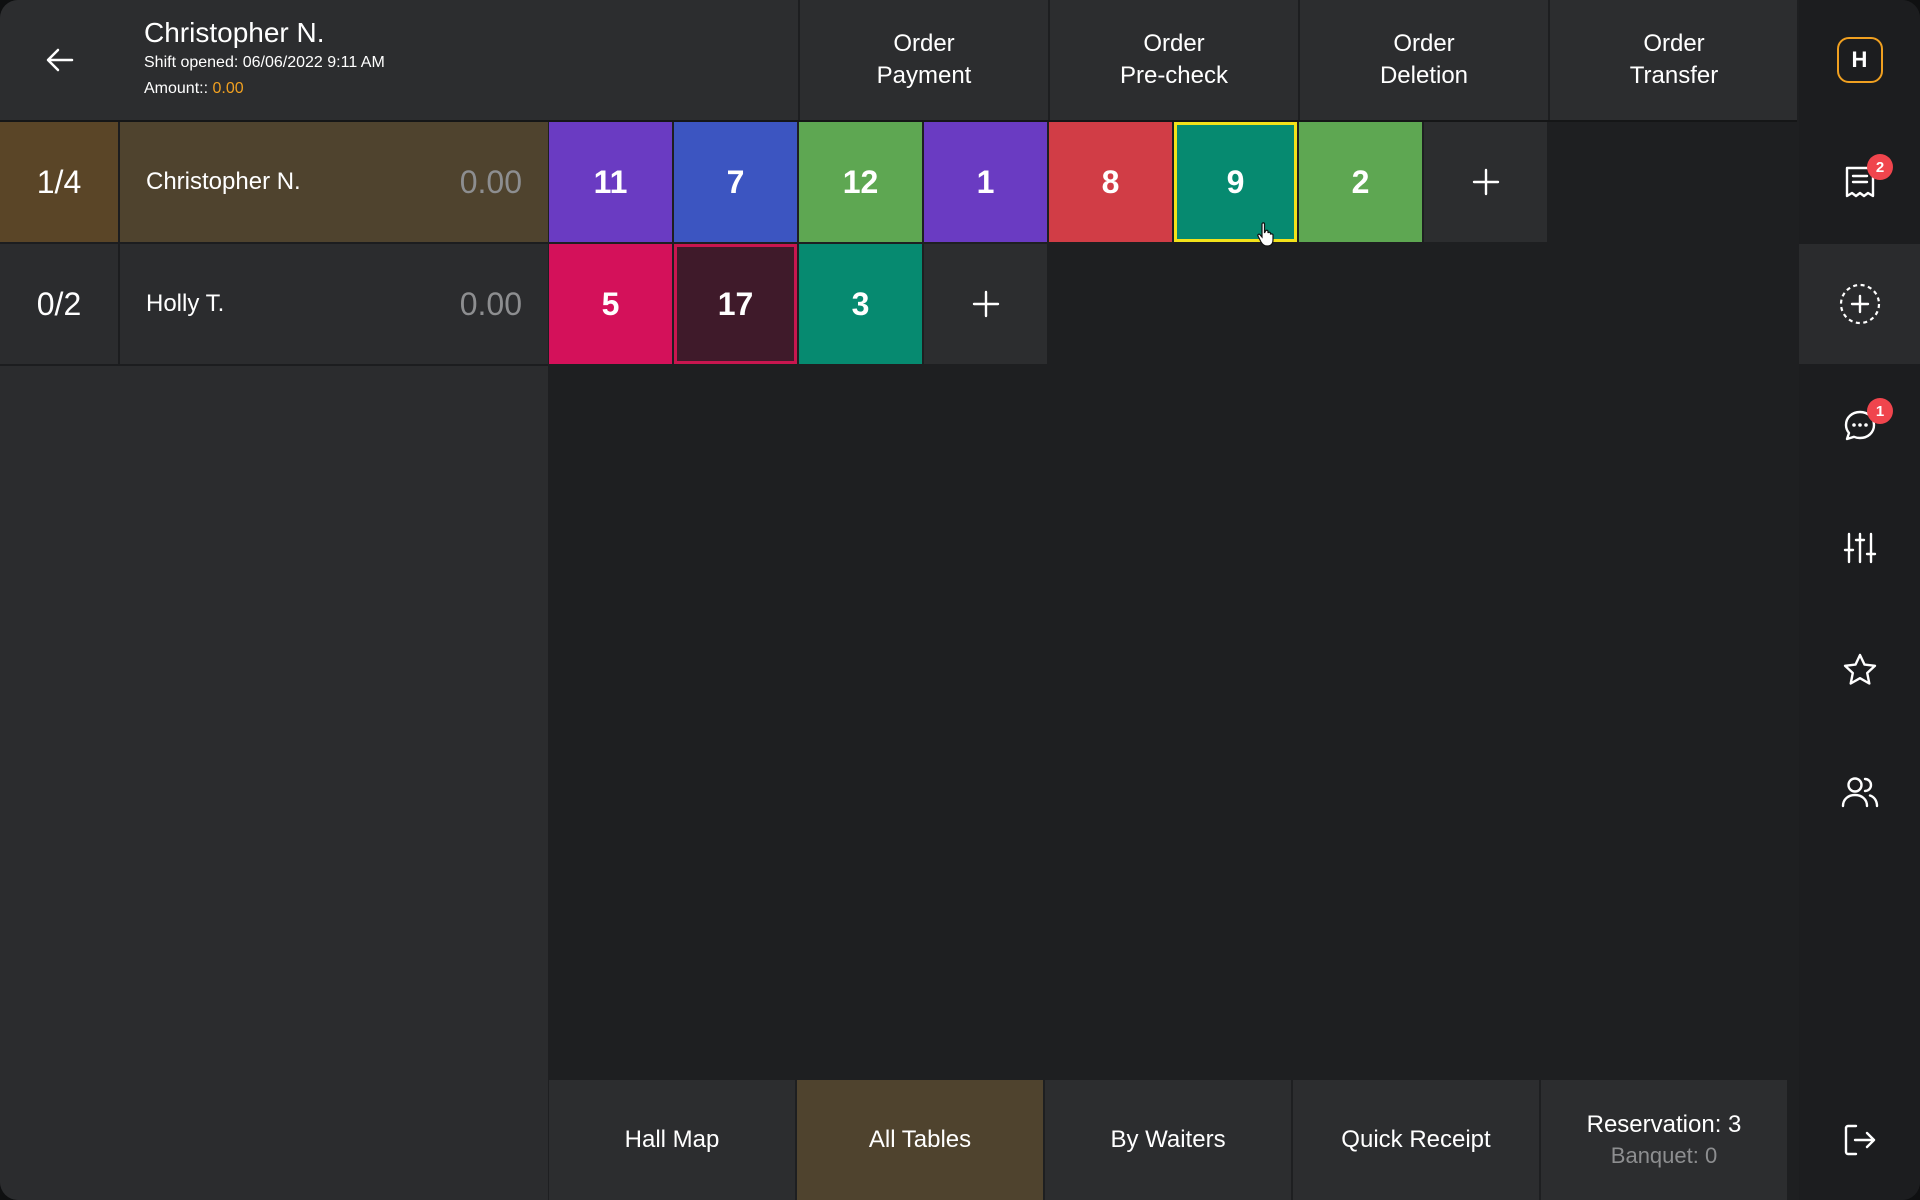 This screenshot has height=1200, width=1920. I want to click on banquet-count: Banquet: 0, so click(1664, 1155).